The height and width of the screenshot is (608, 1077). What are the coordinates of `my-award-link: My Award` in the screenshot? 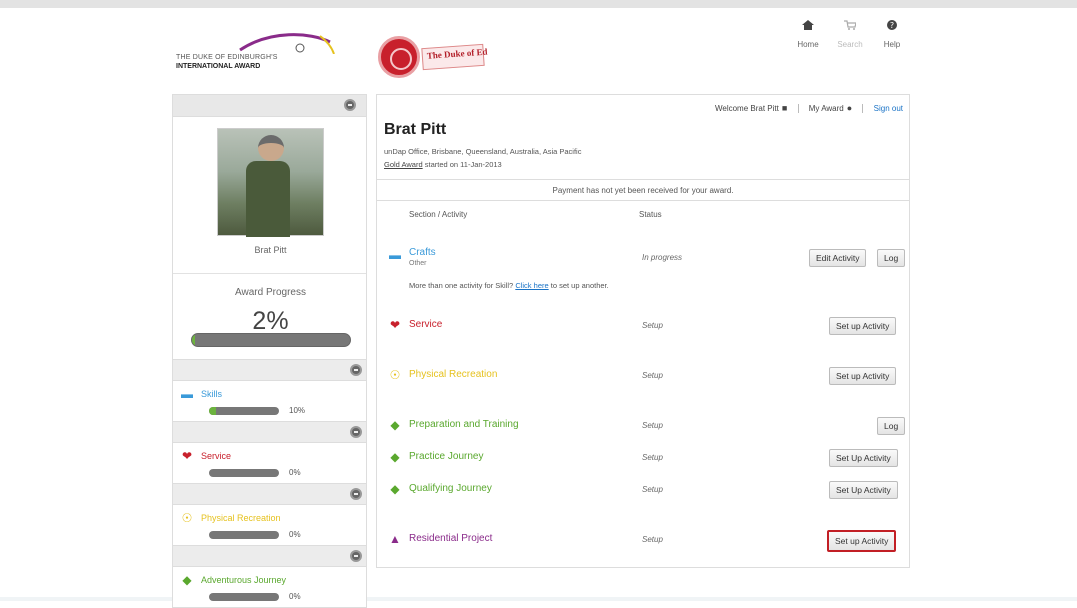 It's located at (826, 108).